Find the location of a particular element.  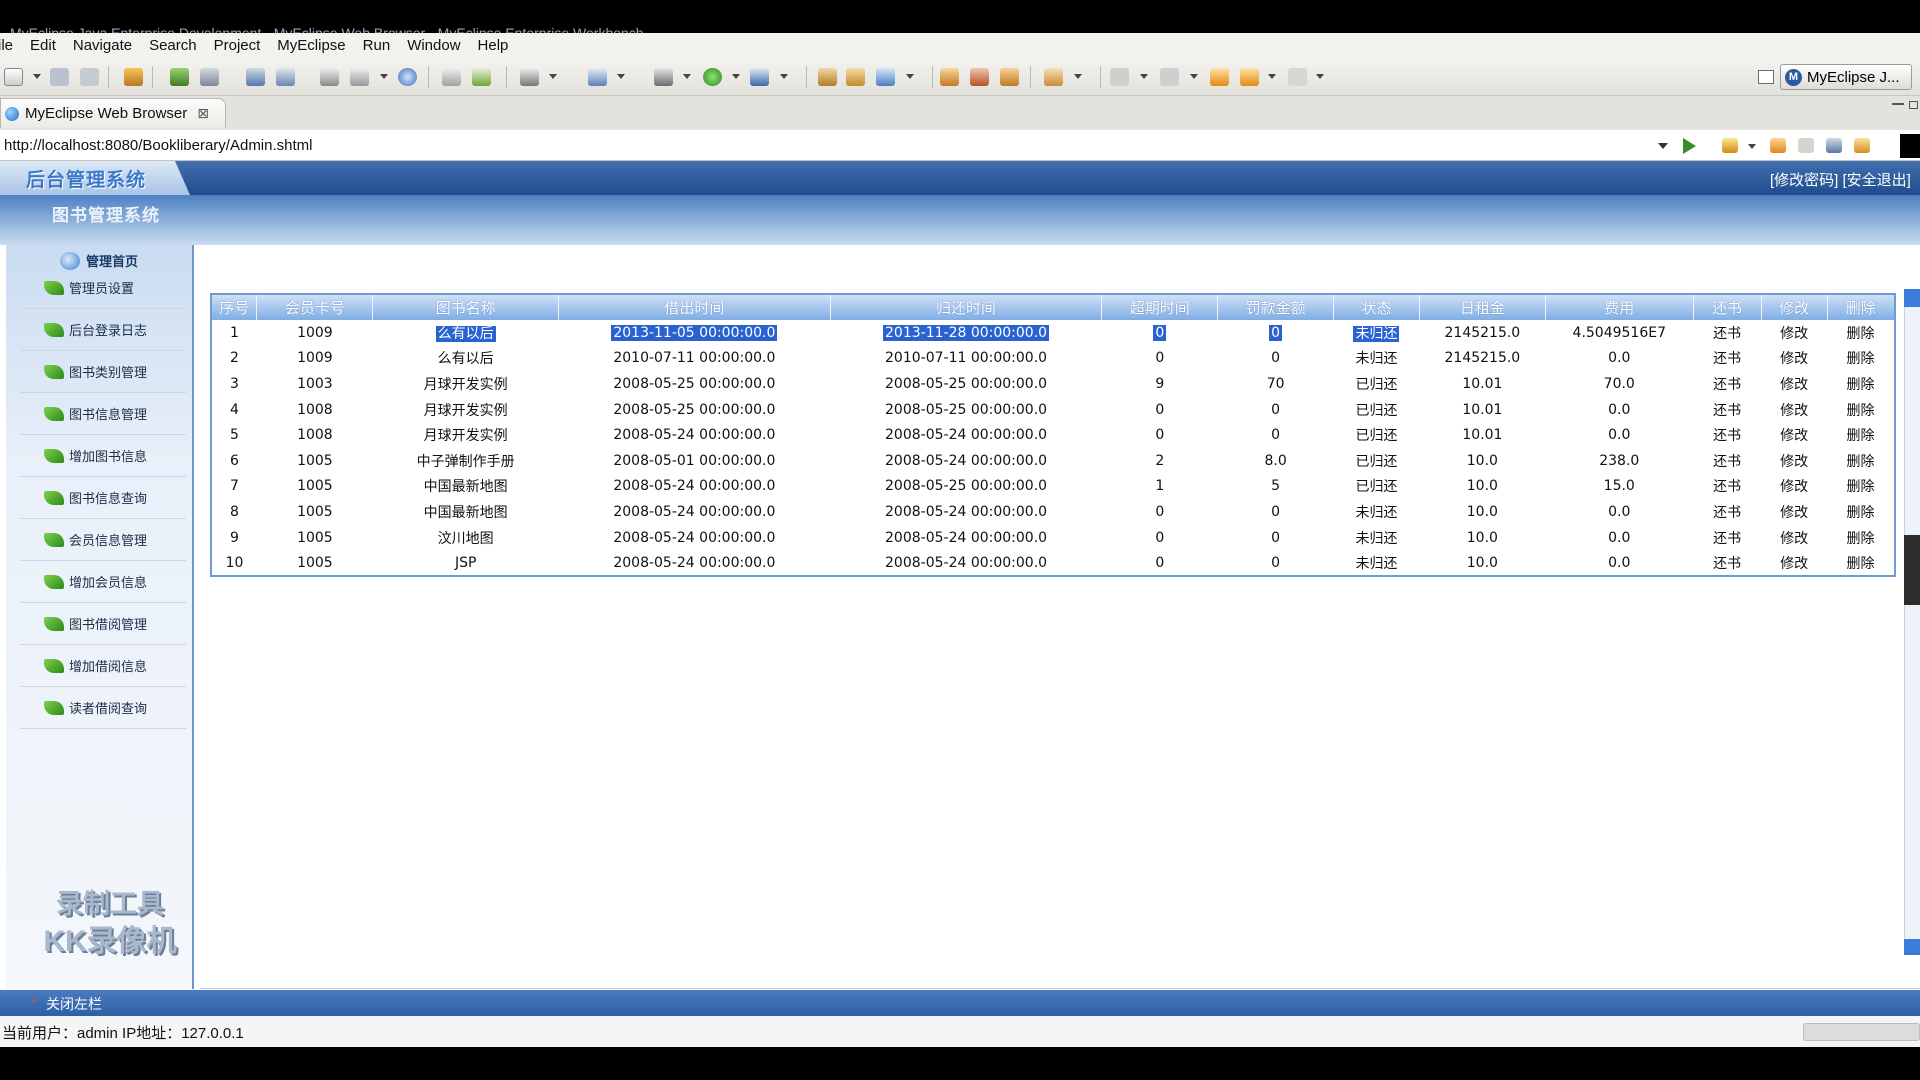

run-icon is located at coordinates (712, 77).